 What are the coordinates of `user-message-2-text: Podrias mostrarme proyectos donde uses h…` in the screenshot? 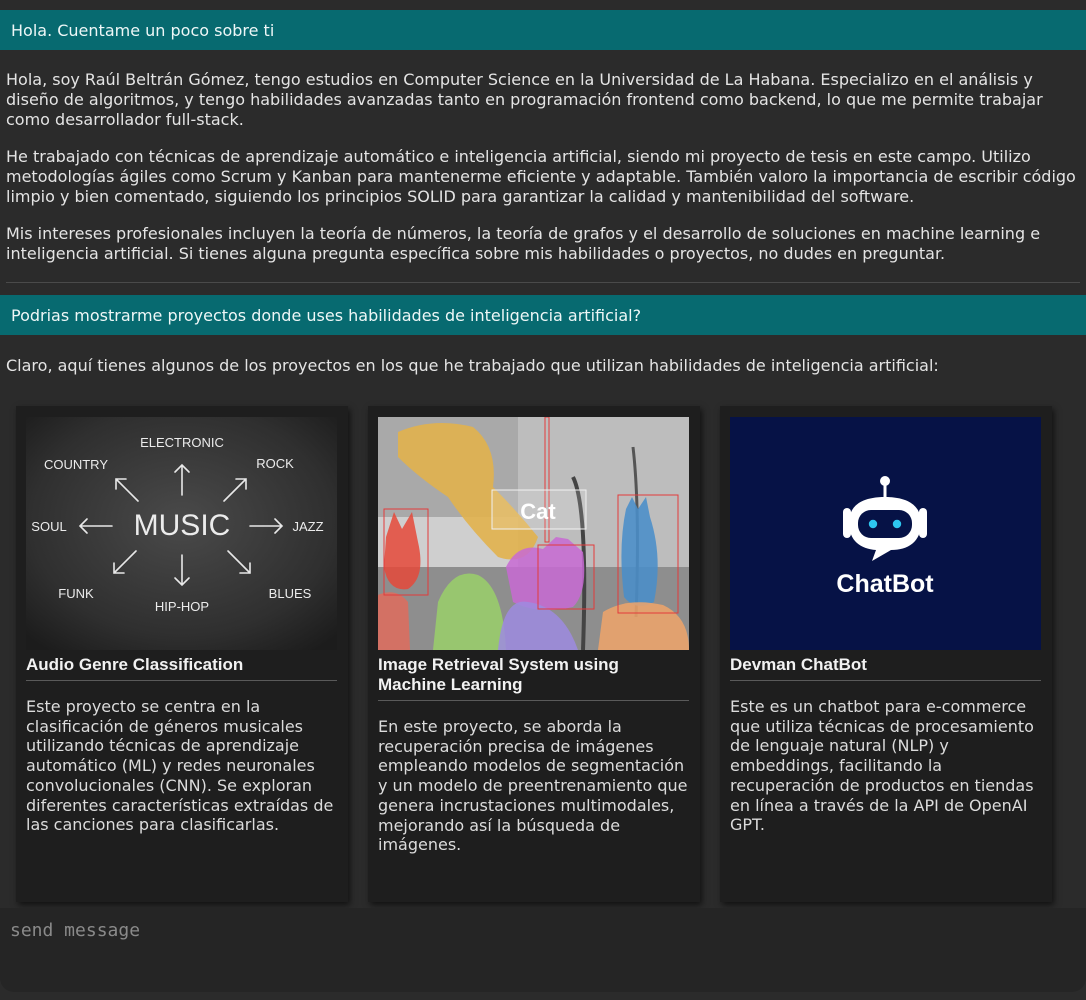 It's located at (326, 315).